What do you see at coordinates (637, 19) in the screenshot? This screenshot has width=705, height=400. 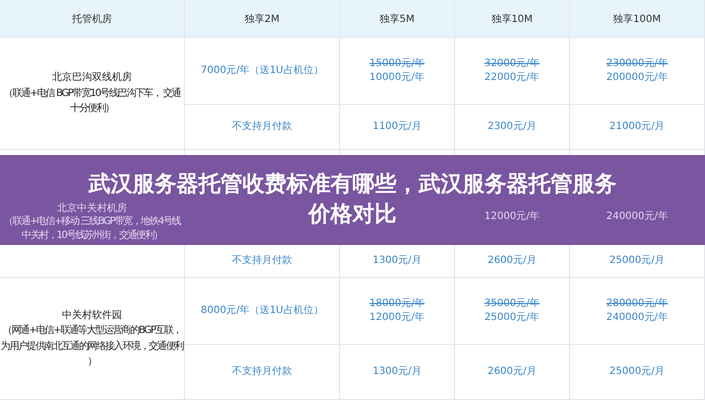 I see `column-header: 独享100M` at bounding box center [637, 19].